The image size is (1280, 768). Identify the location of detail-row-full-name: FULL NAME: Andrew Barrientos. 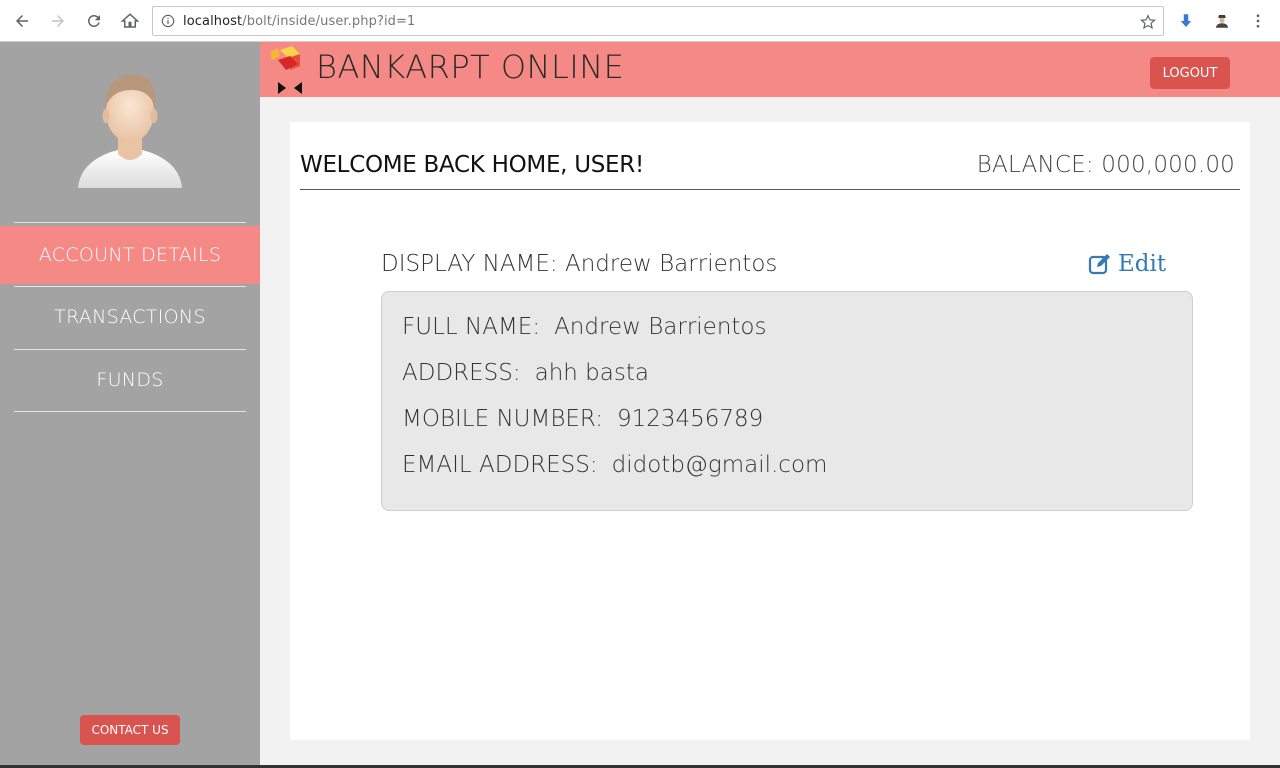
(584, 327).